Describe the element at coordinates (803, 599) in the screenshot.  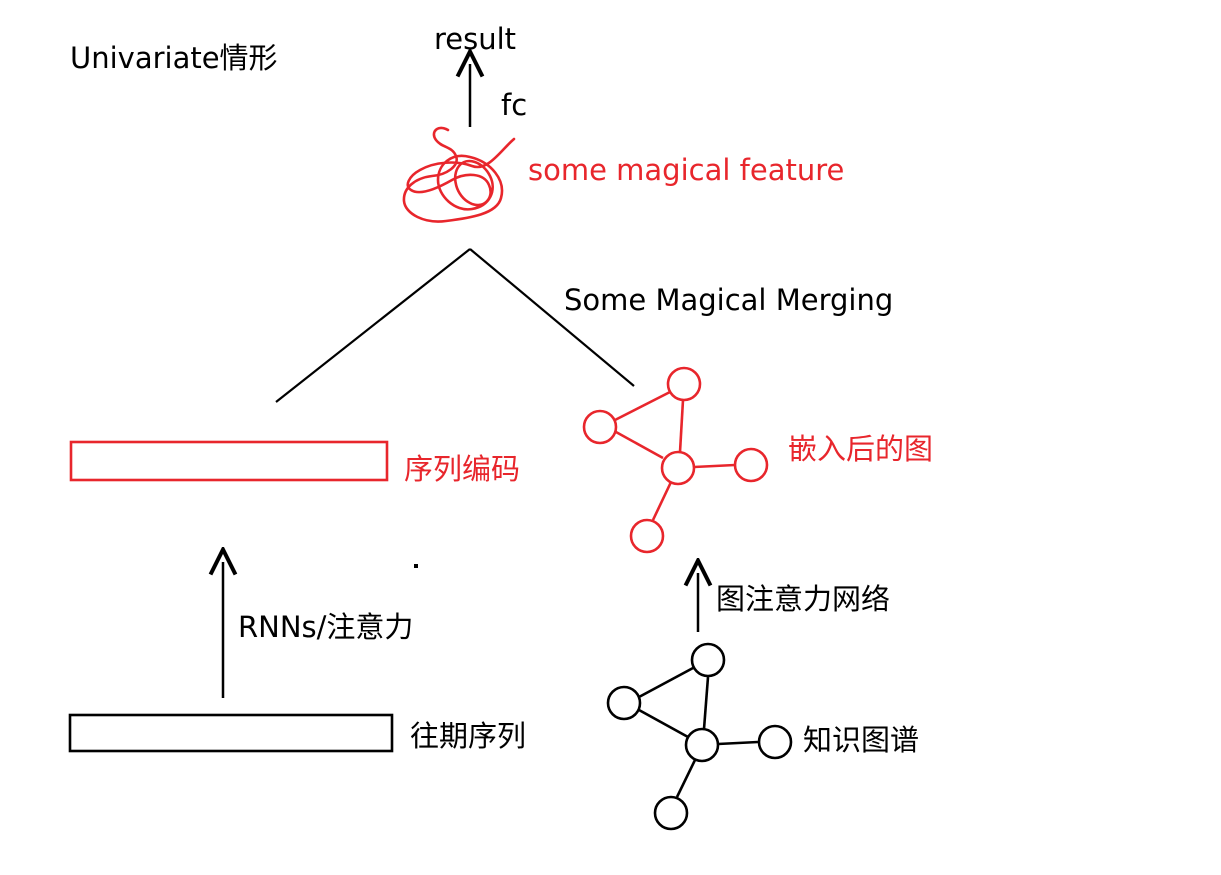
I see `gat-label: 图注意力网络` at that location.